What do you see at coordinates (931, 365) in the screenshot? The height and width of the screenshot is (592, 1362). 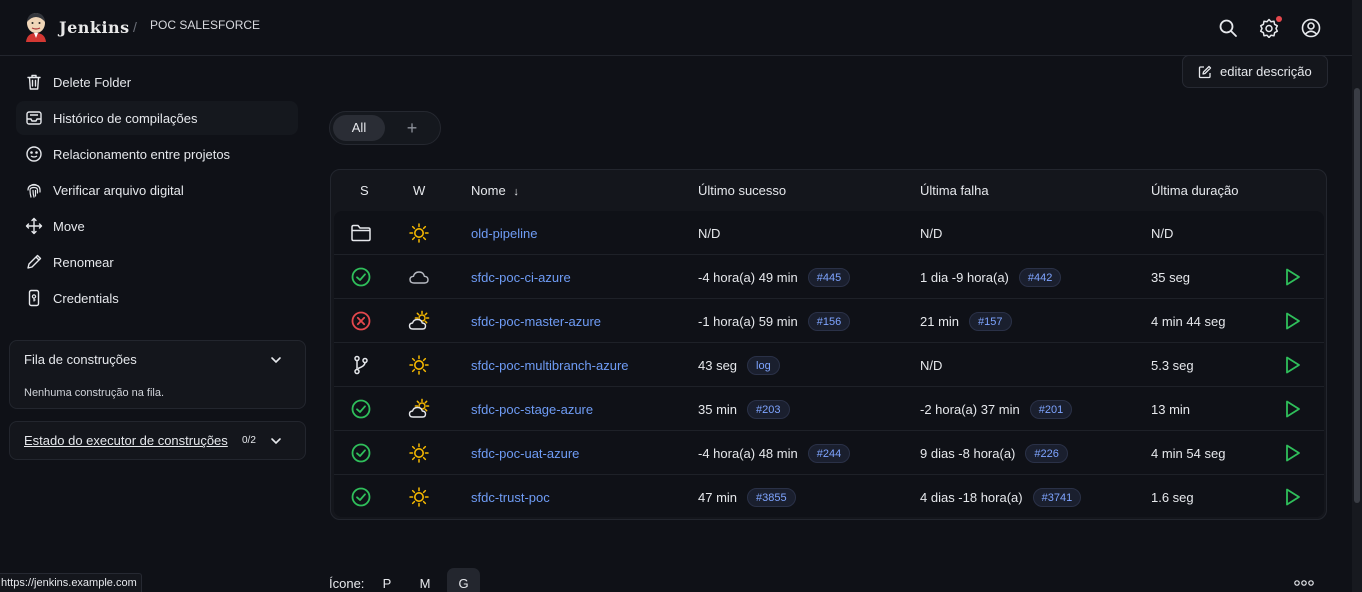 I see `last-failure-value: N/D` at bounding box center [931, 365].